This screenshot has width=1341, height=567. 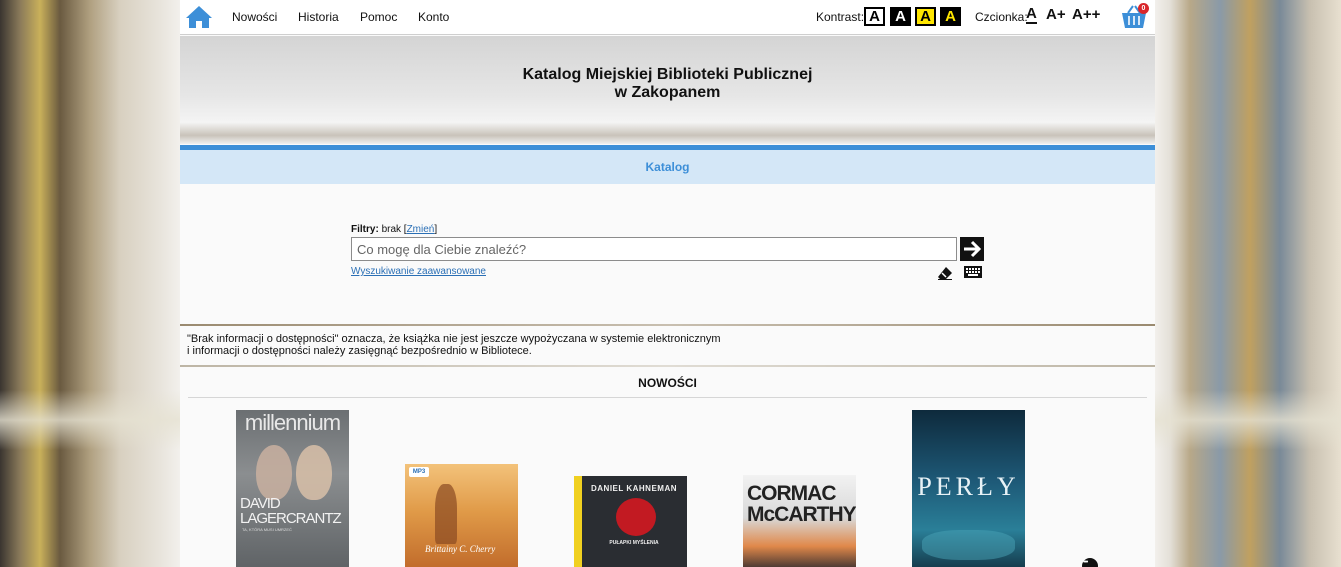 I want to click on contrast-black-white-button: A, so click(x=900, y=16).